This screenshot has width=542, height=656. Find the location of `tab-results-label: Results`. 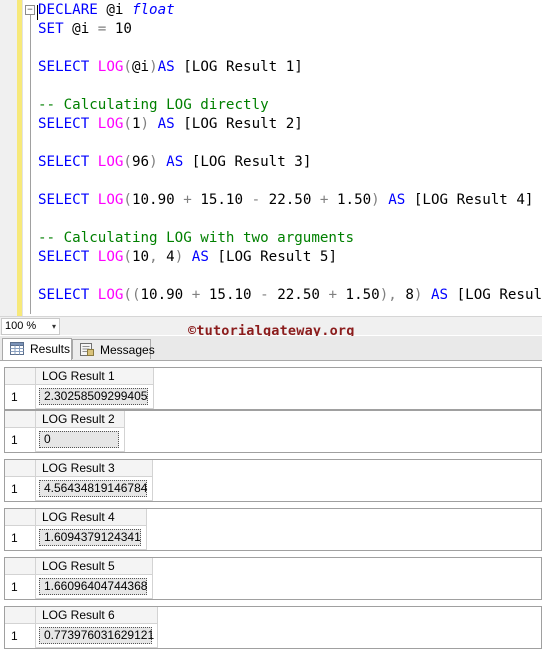

tab-results-label: Results is located at coordinates (50, 349).